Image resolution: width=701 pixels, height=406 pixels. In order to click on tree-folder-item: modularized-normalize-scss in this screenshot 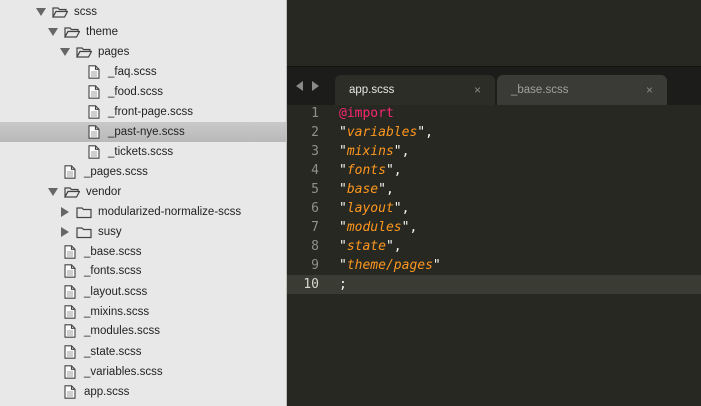, I will do `click(143, 212)`.